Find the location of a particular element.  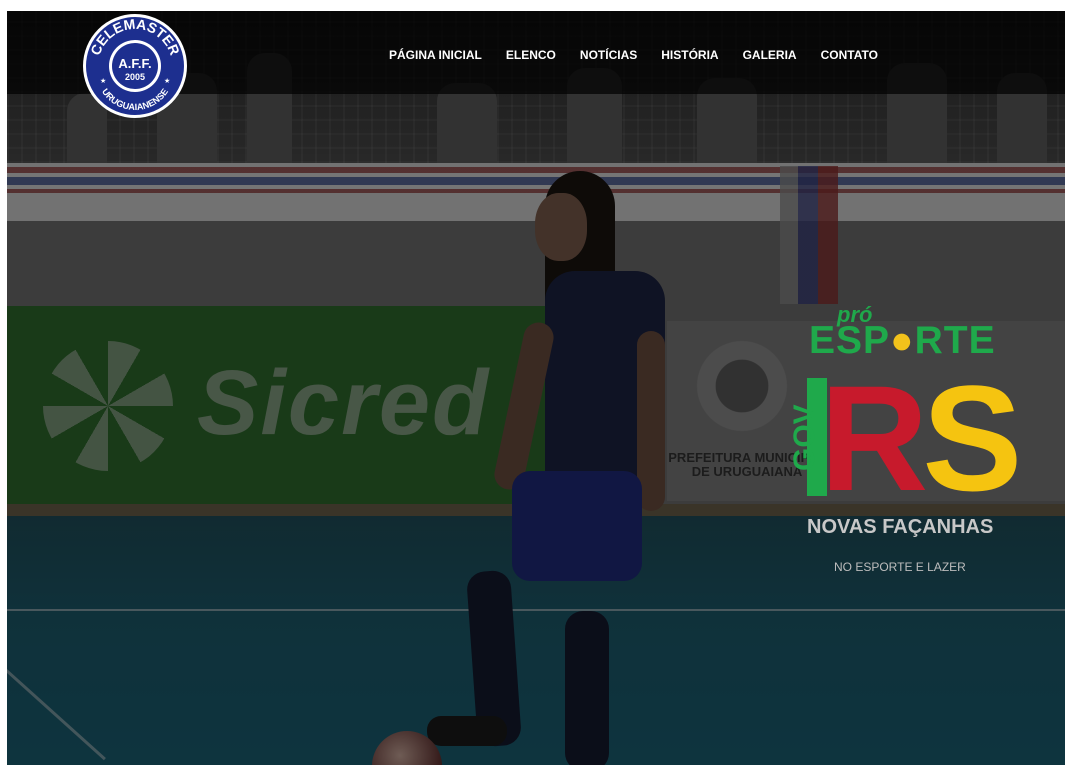

logo-year-text: 2005 is located at coordinates (135, 77).